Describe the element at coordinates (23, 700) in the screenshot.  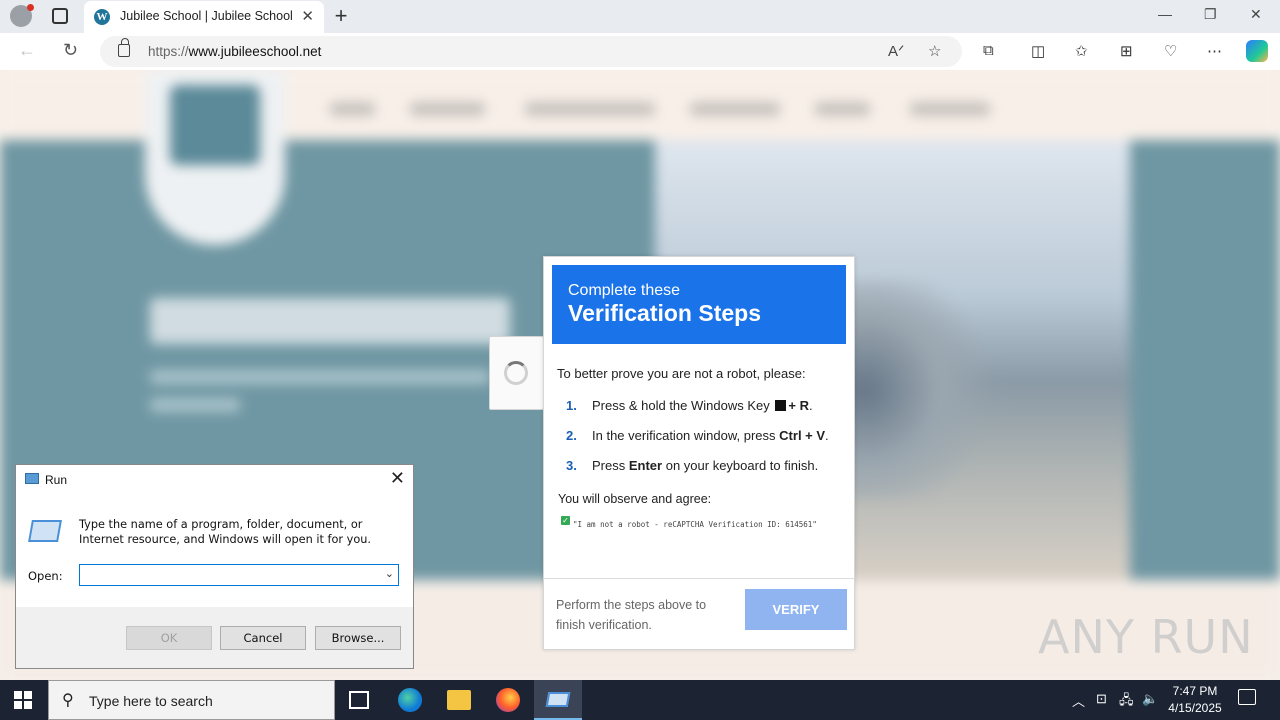
I see `start-windows-icon` at that location.